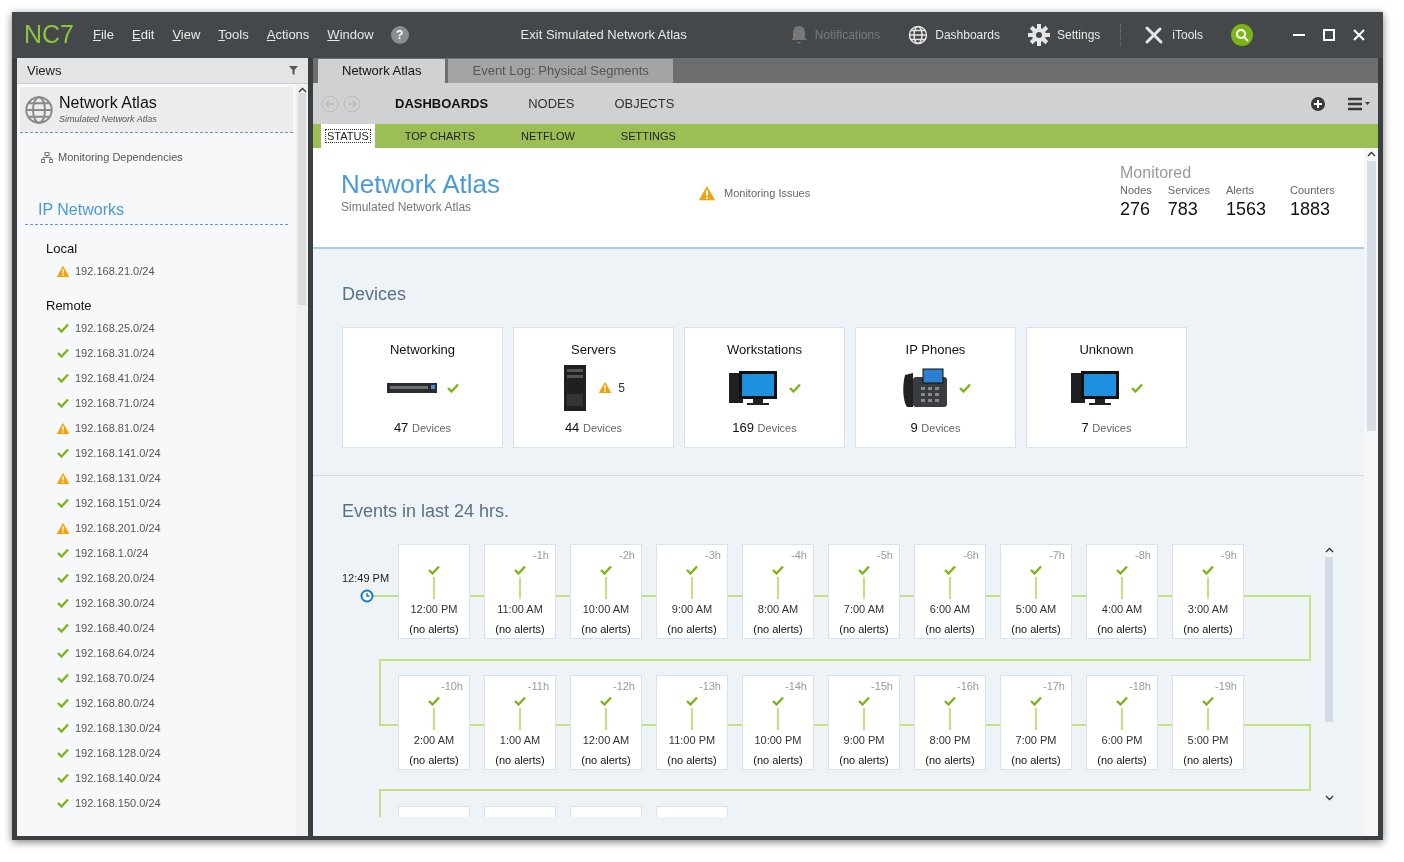 This screenshot has width=1404, height=862. What do you see at coordinates (143, 35) in the screenshot?
I see `menu-item: Edit` at bounding box center [143, 35].